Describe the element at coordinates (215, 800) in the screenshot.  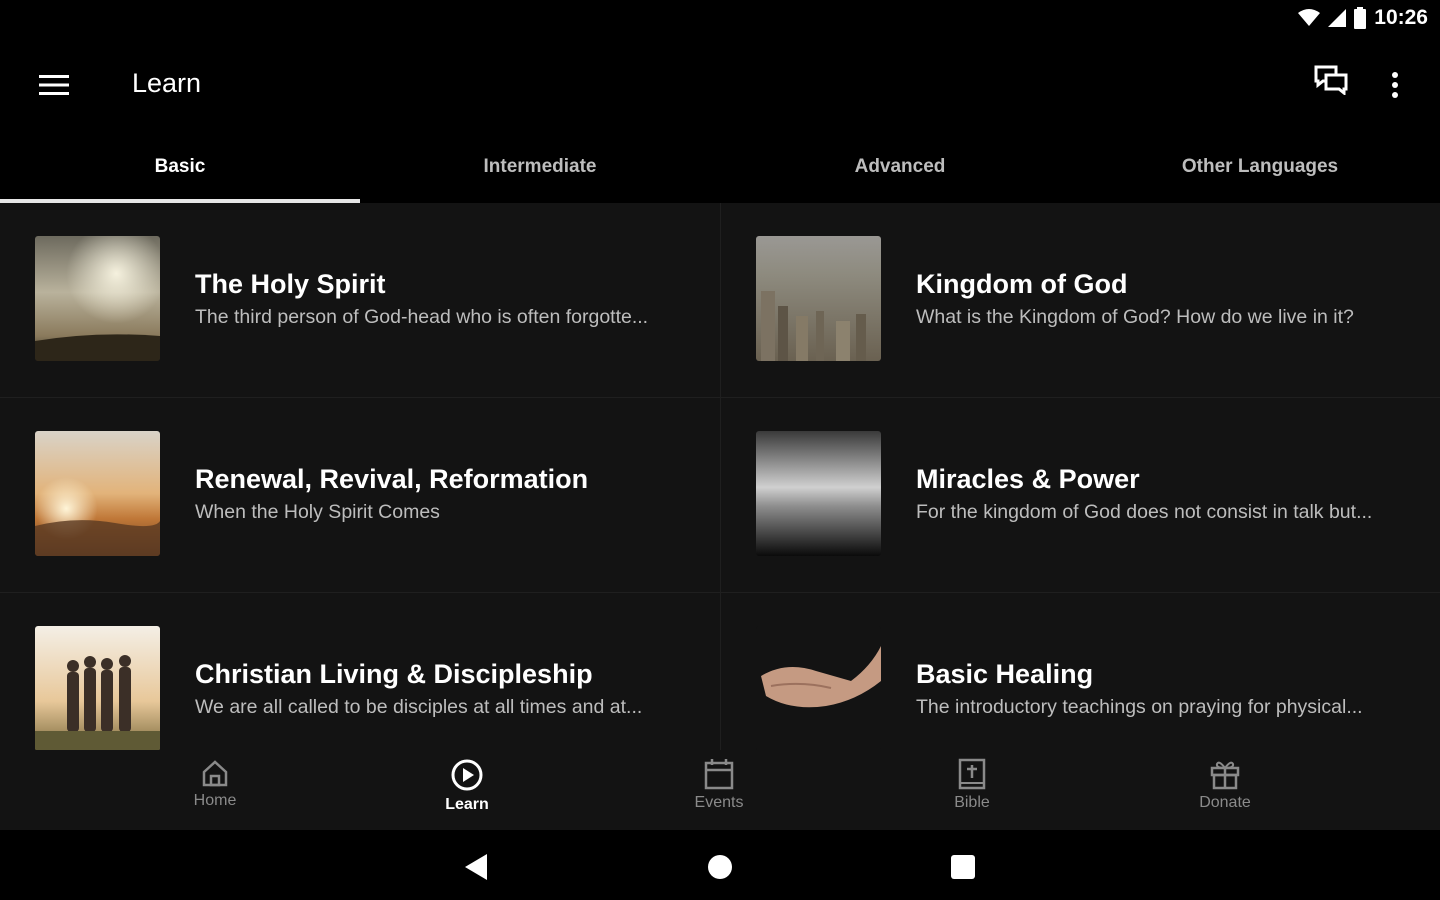
I see `nav-home-label: Home` at that location.